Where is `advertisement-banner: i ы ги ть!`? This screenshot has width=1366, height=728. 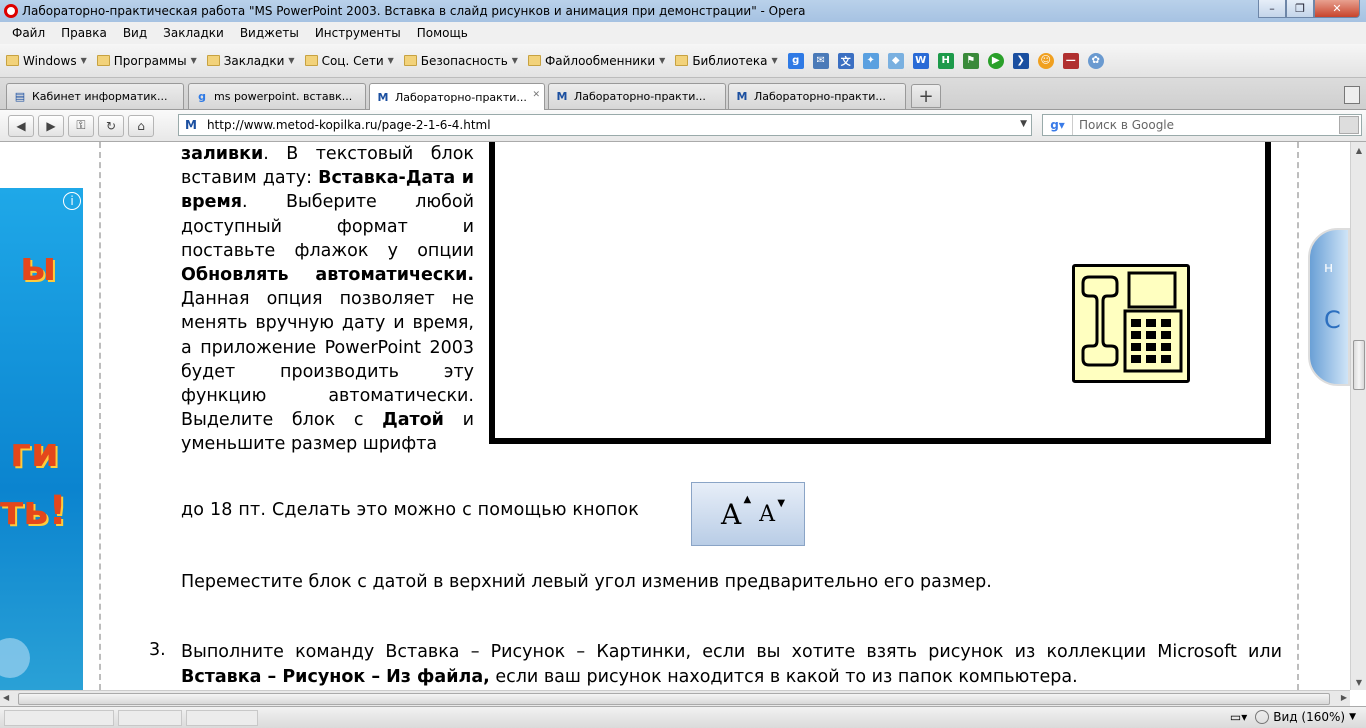 advertisement-banner: i ы ги ть! is located at coordinates (41, 439).